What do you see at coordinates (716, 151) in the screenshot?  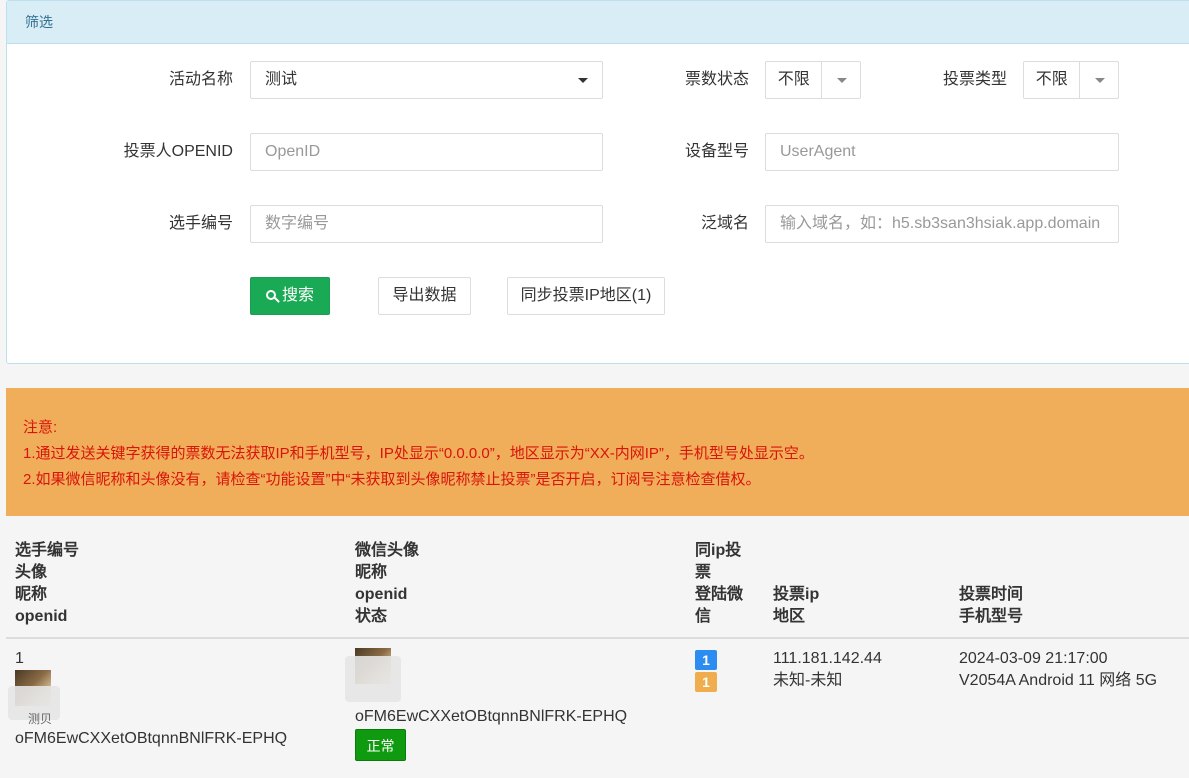 I see `device-label: 设备型号` at bounding box center [716, 151].